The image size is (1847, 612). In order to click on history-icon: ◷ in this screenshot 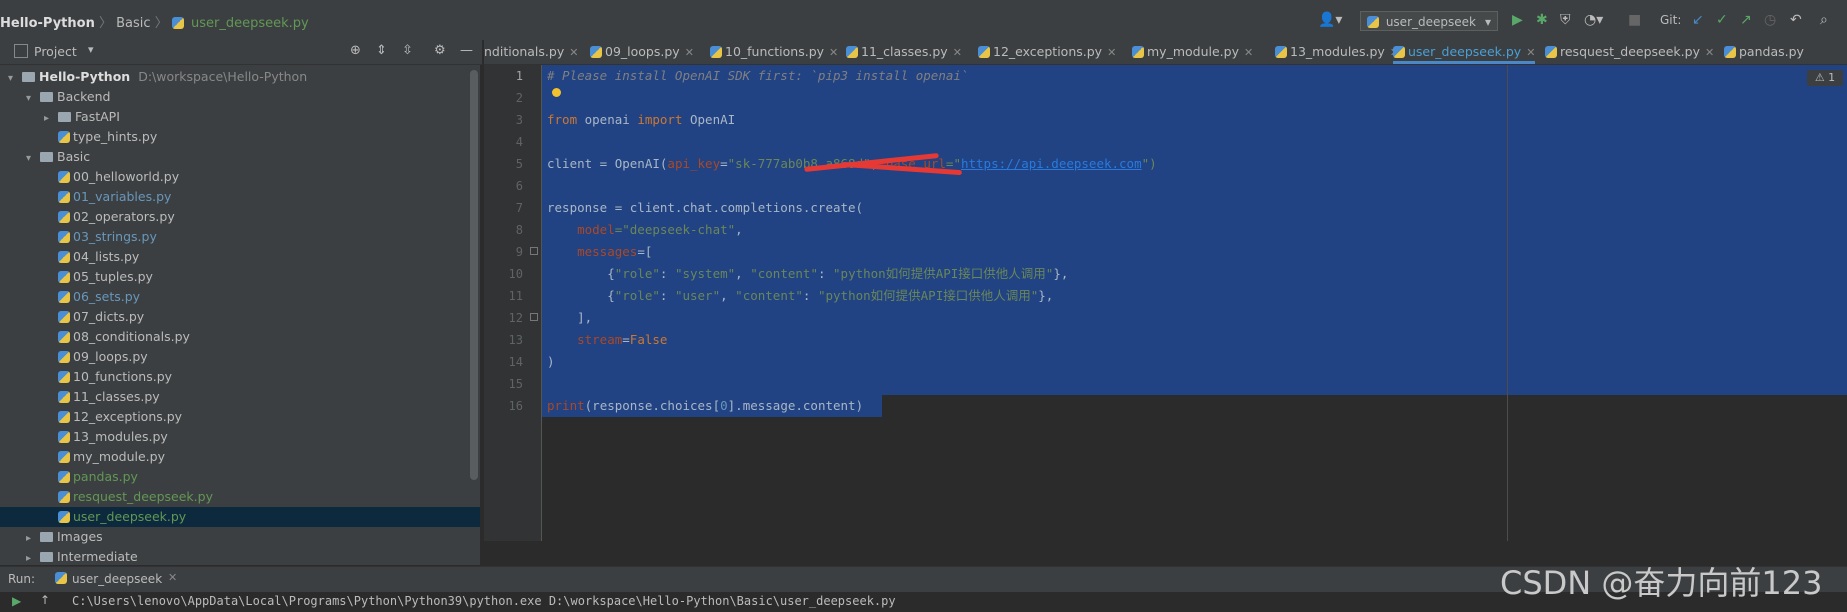, I will do `click(1770, 20)`.